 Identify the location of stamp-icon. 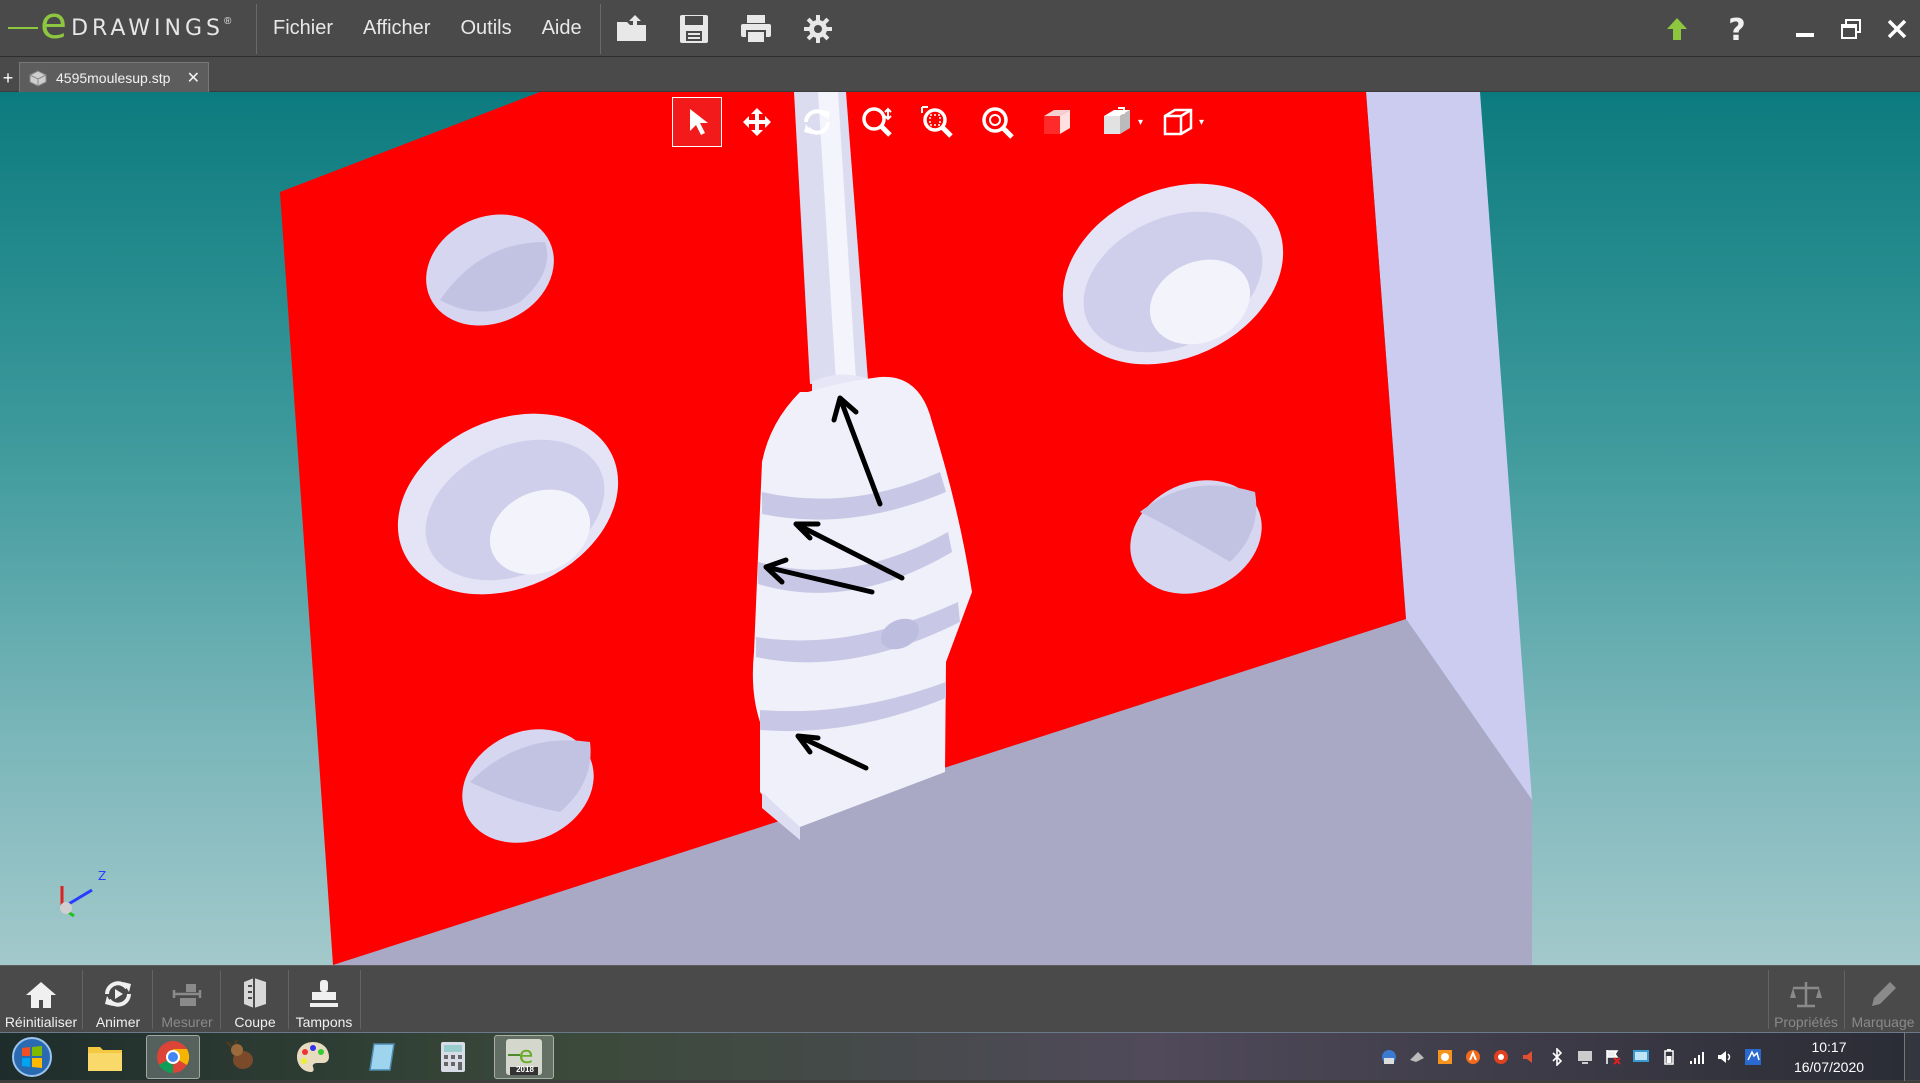
(324, 993).